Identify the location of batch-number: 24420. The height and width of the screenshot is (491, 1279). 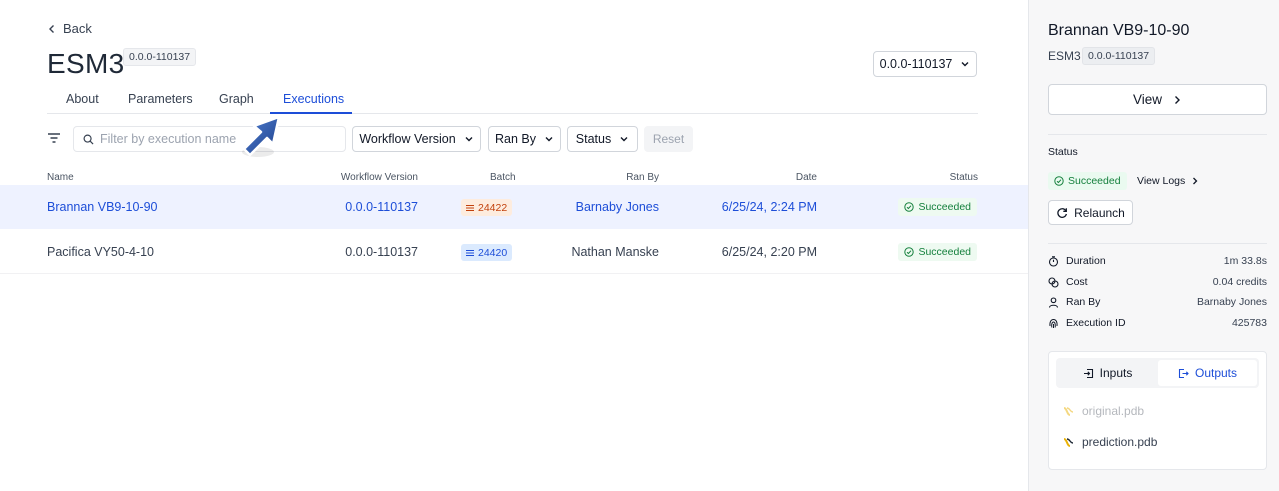
(493, 252).